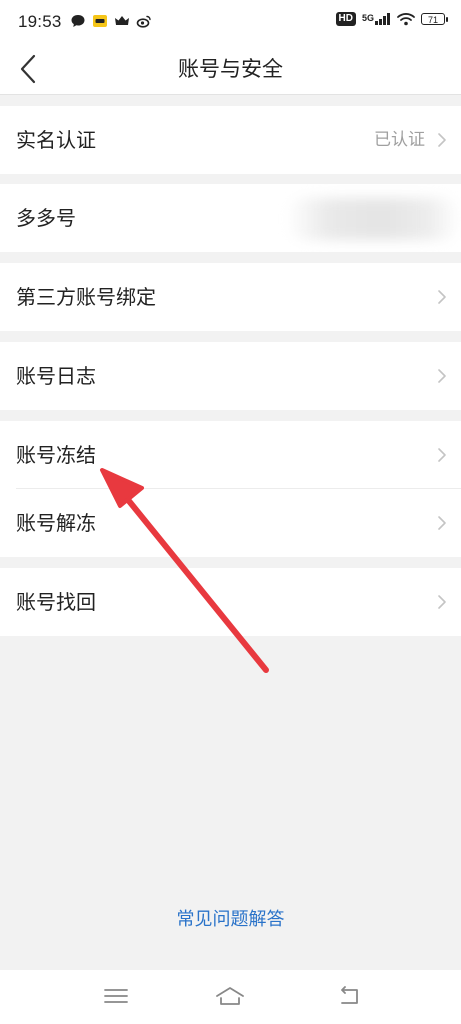  I want to click on status-time: 19:53, so click(40, 21).